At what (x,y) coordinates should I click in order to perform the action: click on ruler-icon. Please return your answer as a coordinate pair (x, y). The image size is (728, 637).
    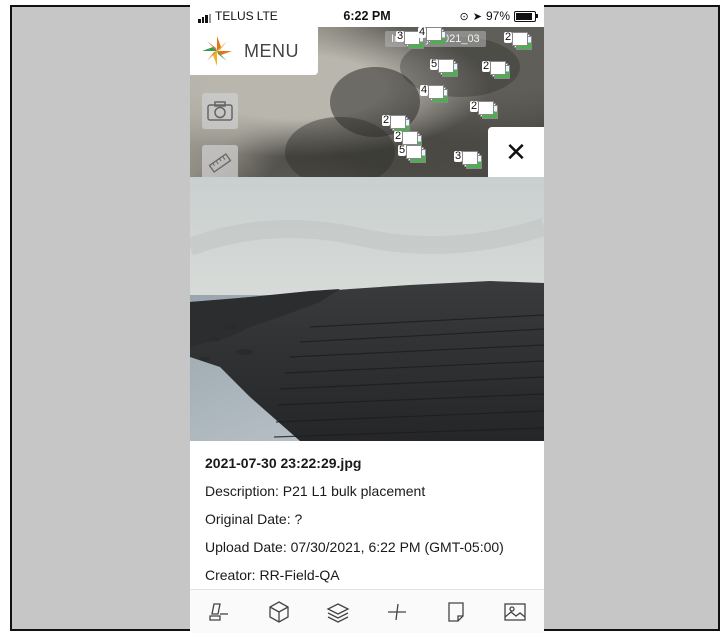
    Looking at the image, I should click on (220, 163).